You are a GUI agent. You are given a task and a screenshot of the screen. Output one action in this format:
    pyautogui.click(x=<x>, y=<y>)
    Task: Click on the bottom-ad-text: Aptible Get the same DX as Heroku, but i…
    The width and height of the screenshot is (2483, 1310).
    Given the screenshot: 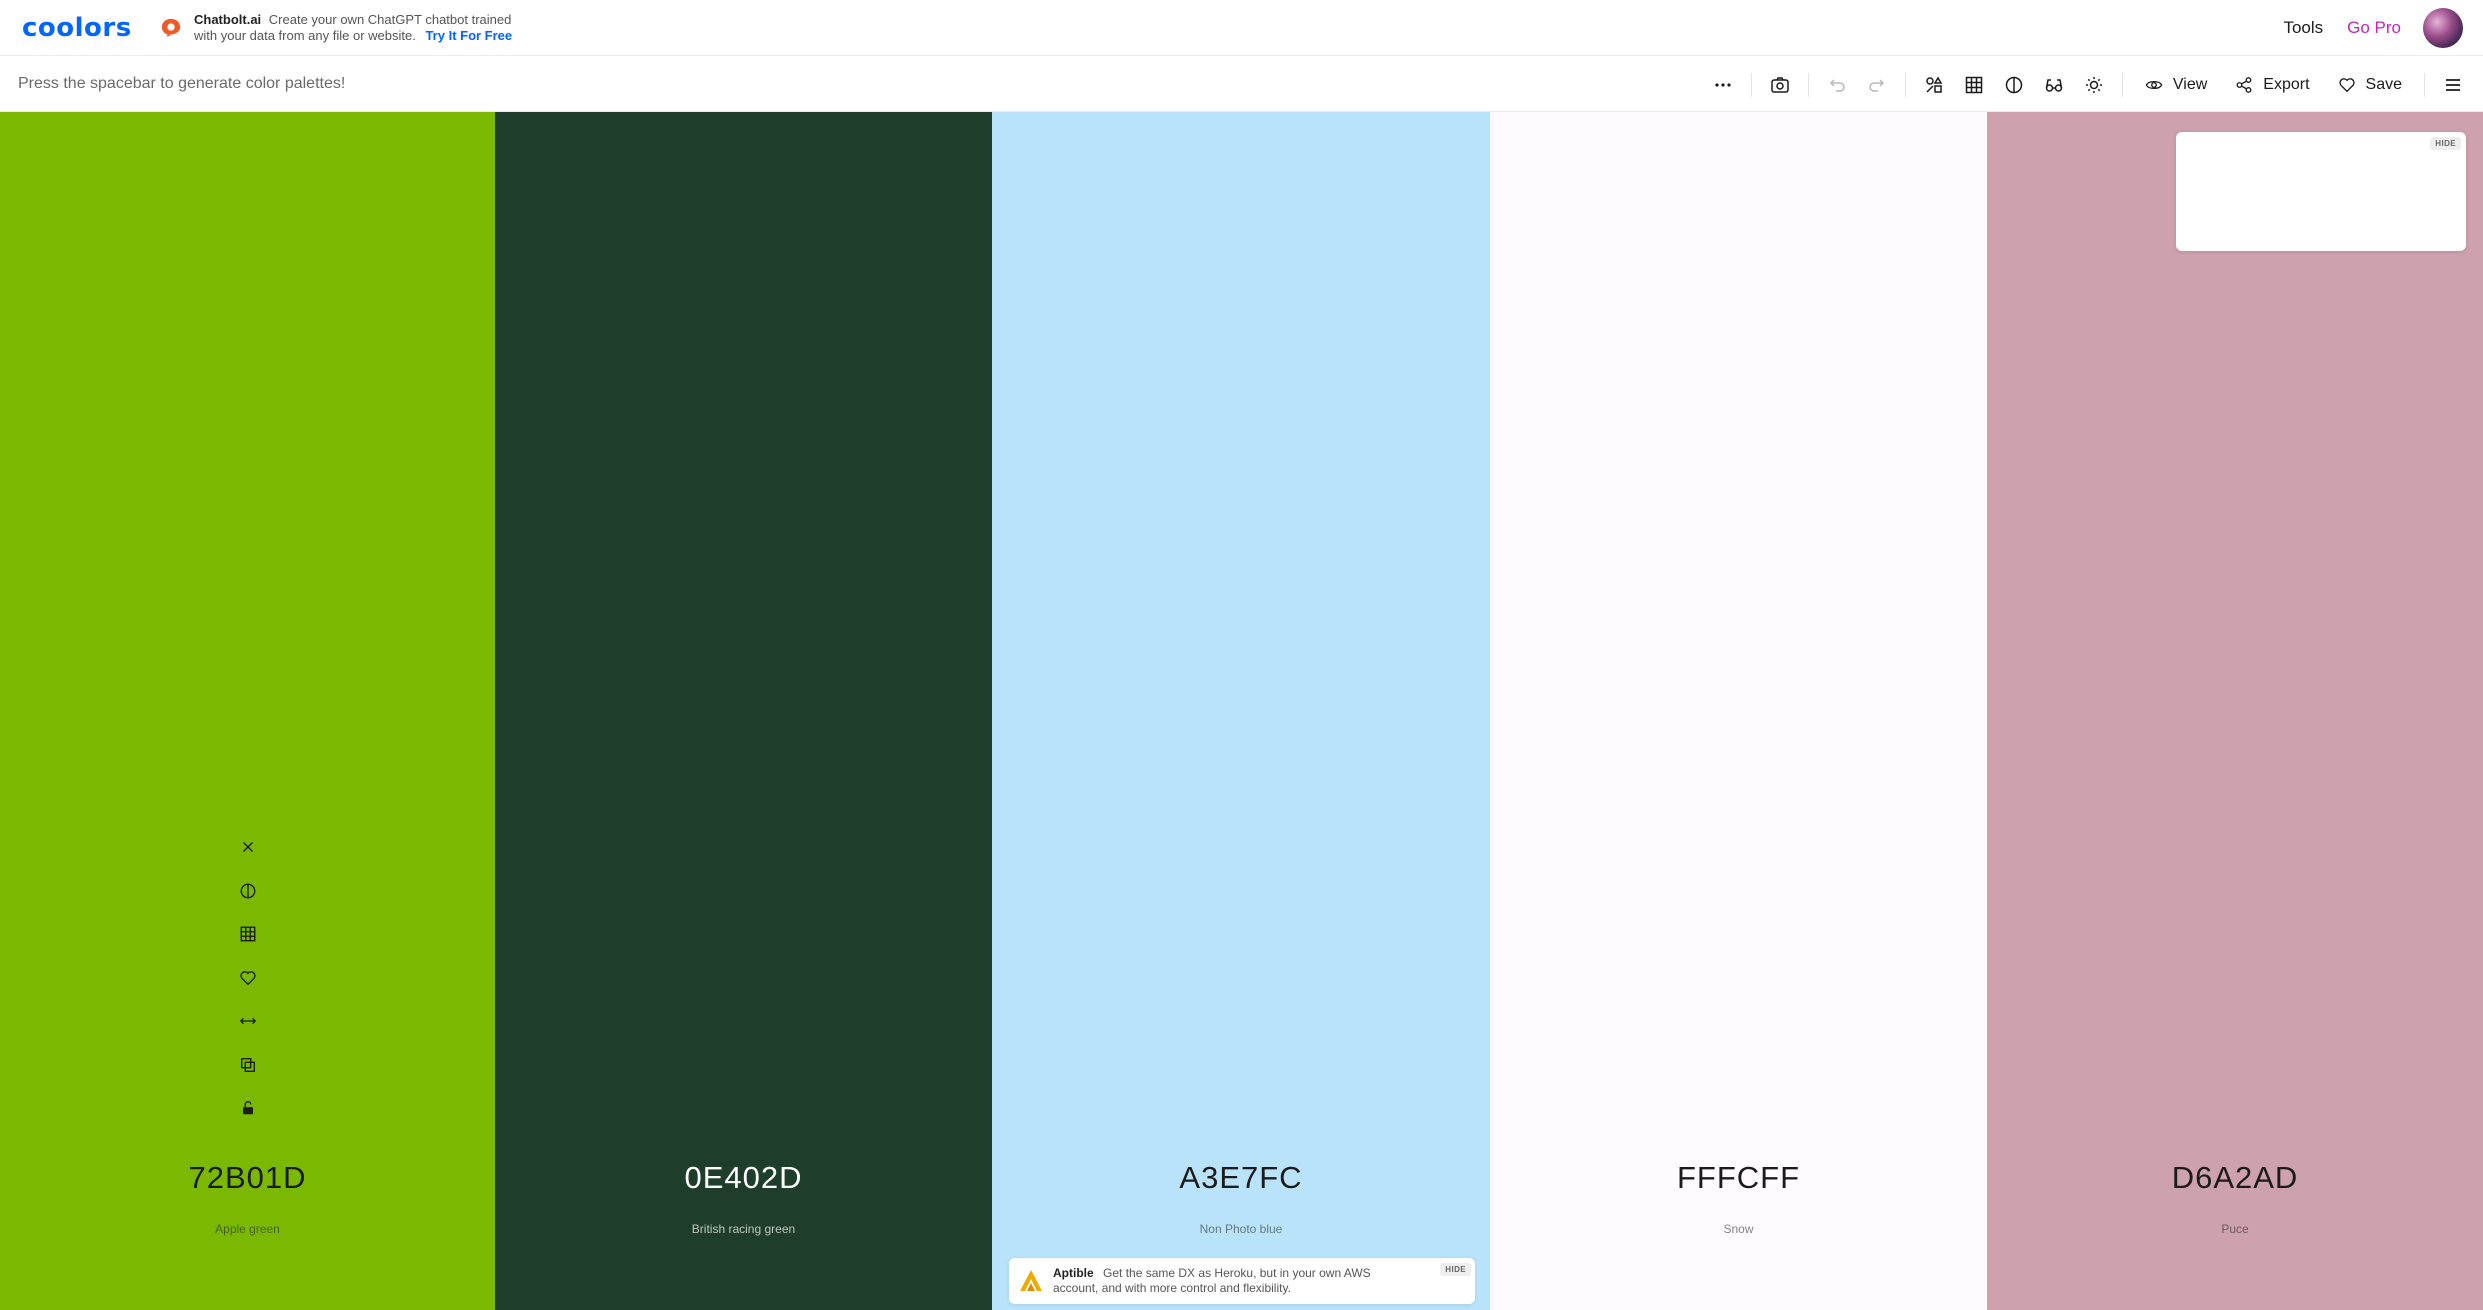 What is the action you would take?
    pyautogui.click(x=1223, y=1281)
    